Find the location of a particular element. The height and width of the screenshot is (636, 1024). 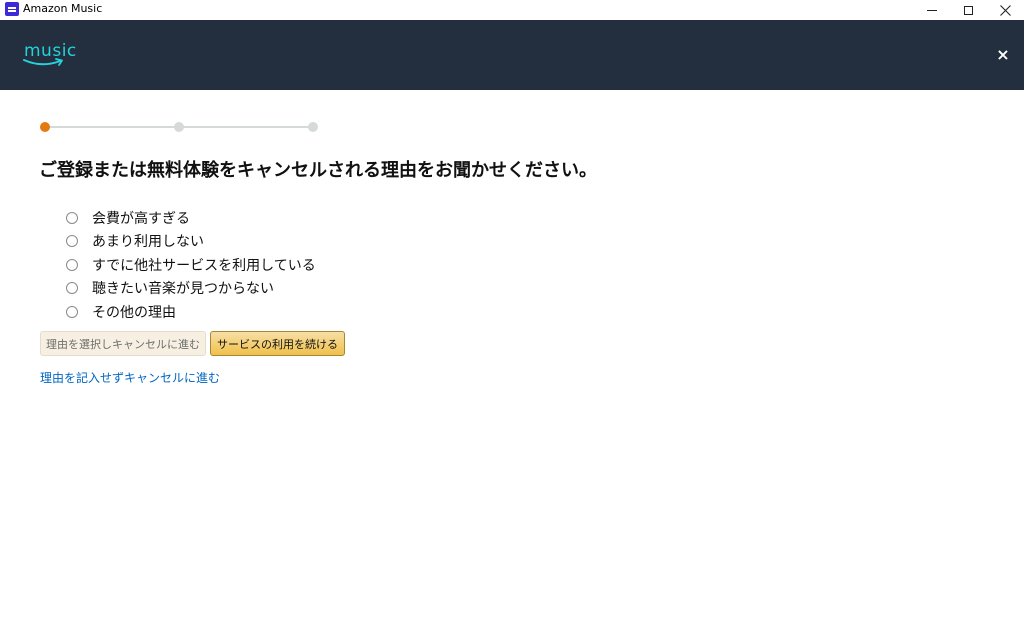

amazon-music-app-icon is located at coordinates (12, 9).